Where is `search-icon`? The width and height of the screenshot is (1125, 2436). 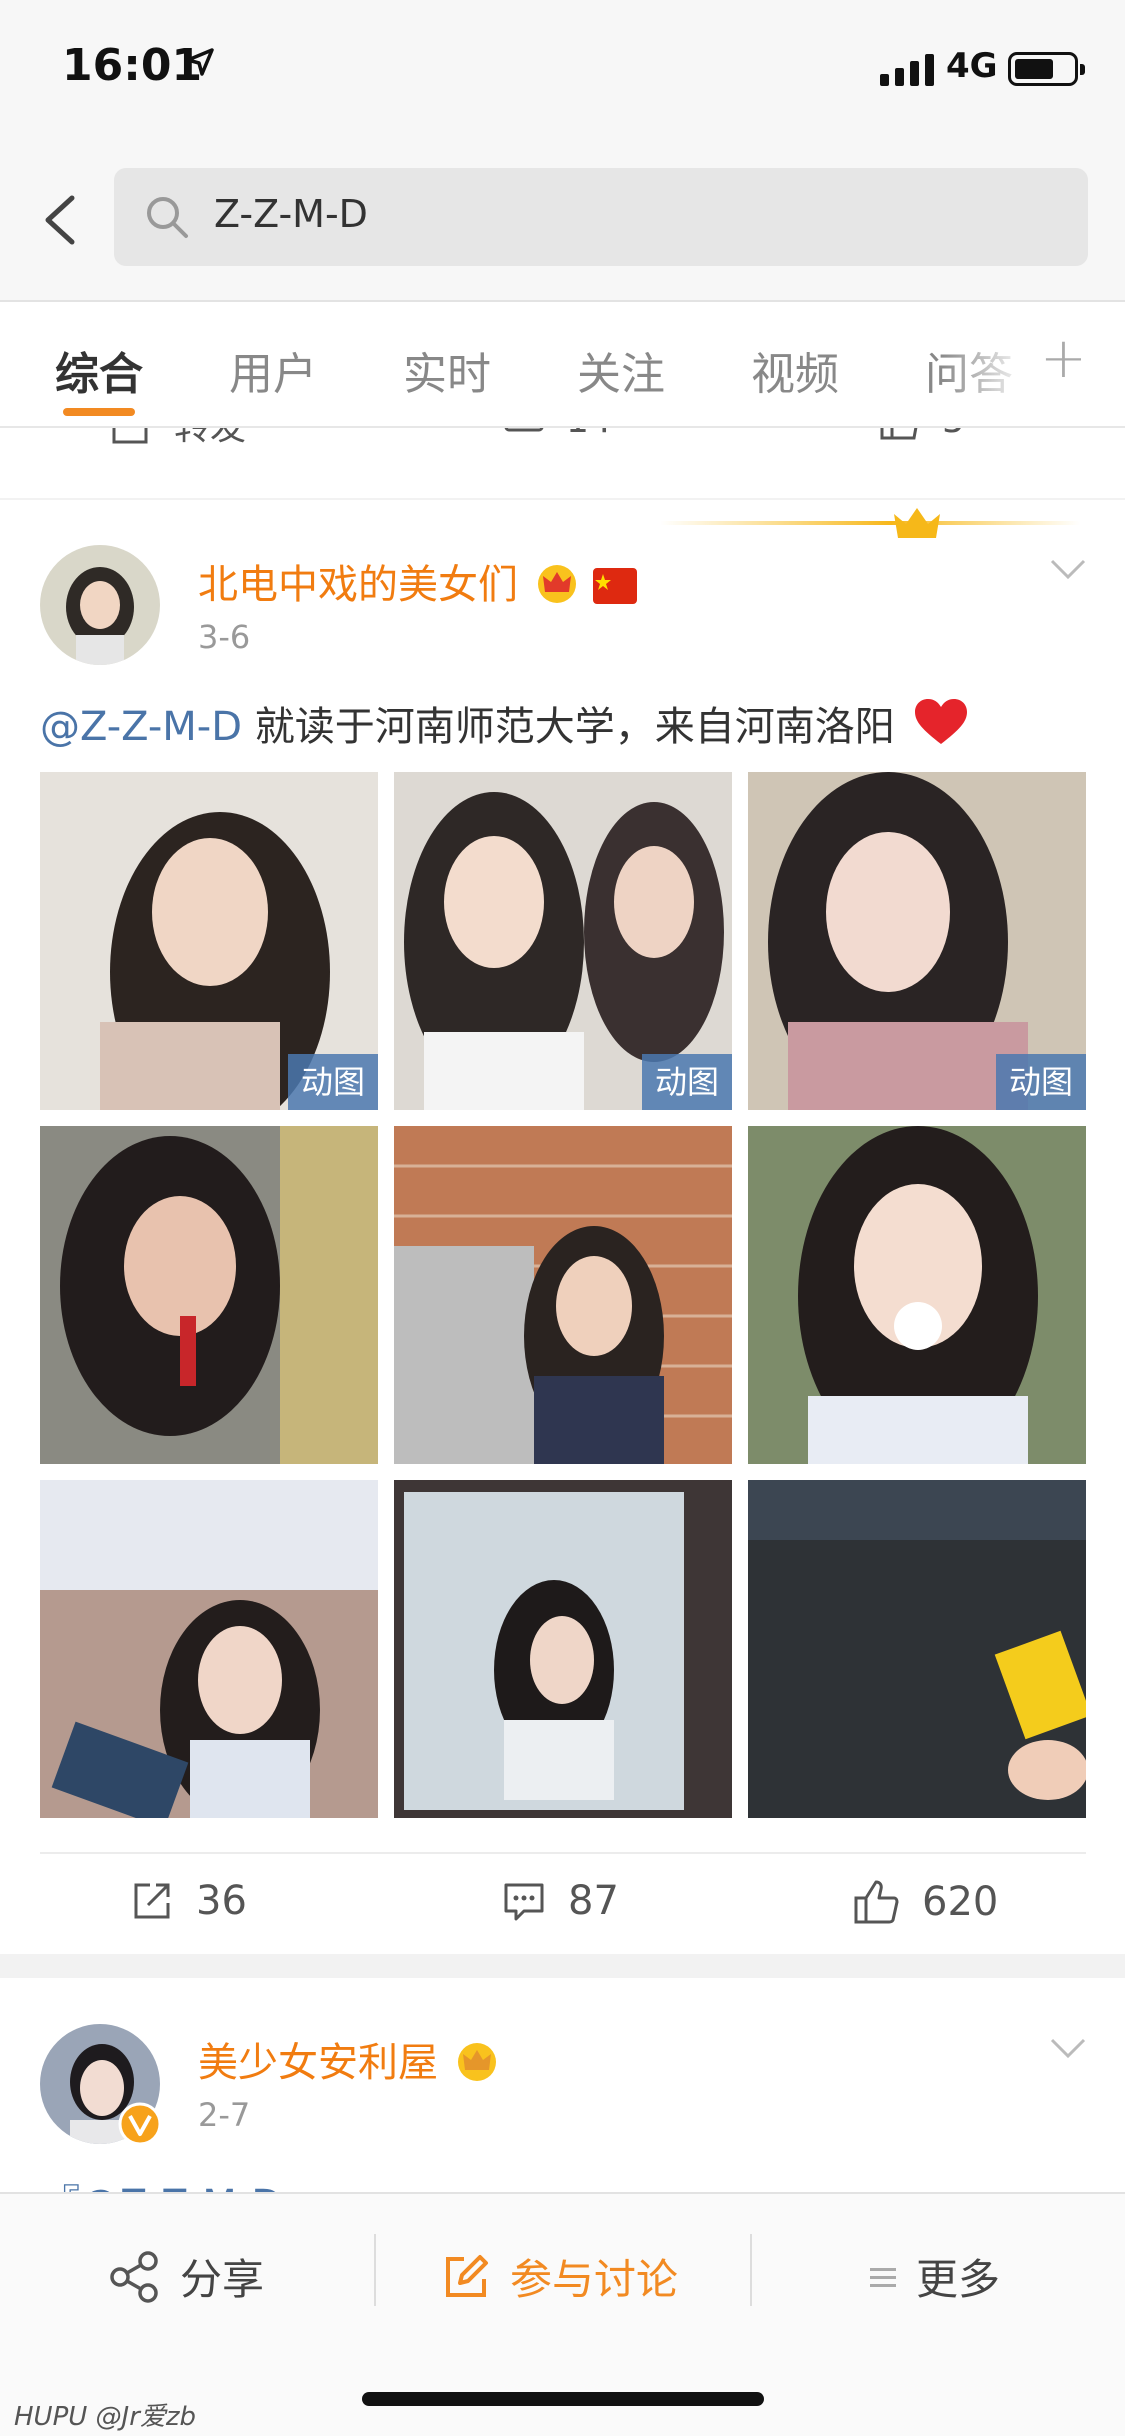 search-icon is located at coordinates (167, 217).